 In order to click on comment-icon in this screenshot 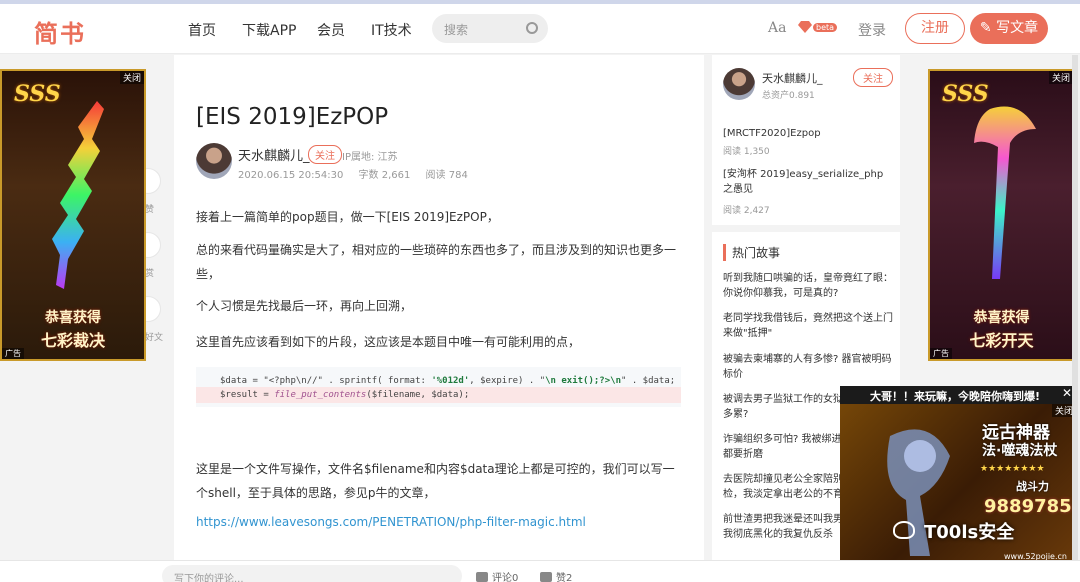, I will do `click(482, 577)`.